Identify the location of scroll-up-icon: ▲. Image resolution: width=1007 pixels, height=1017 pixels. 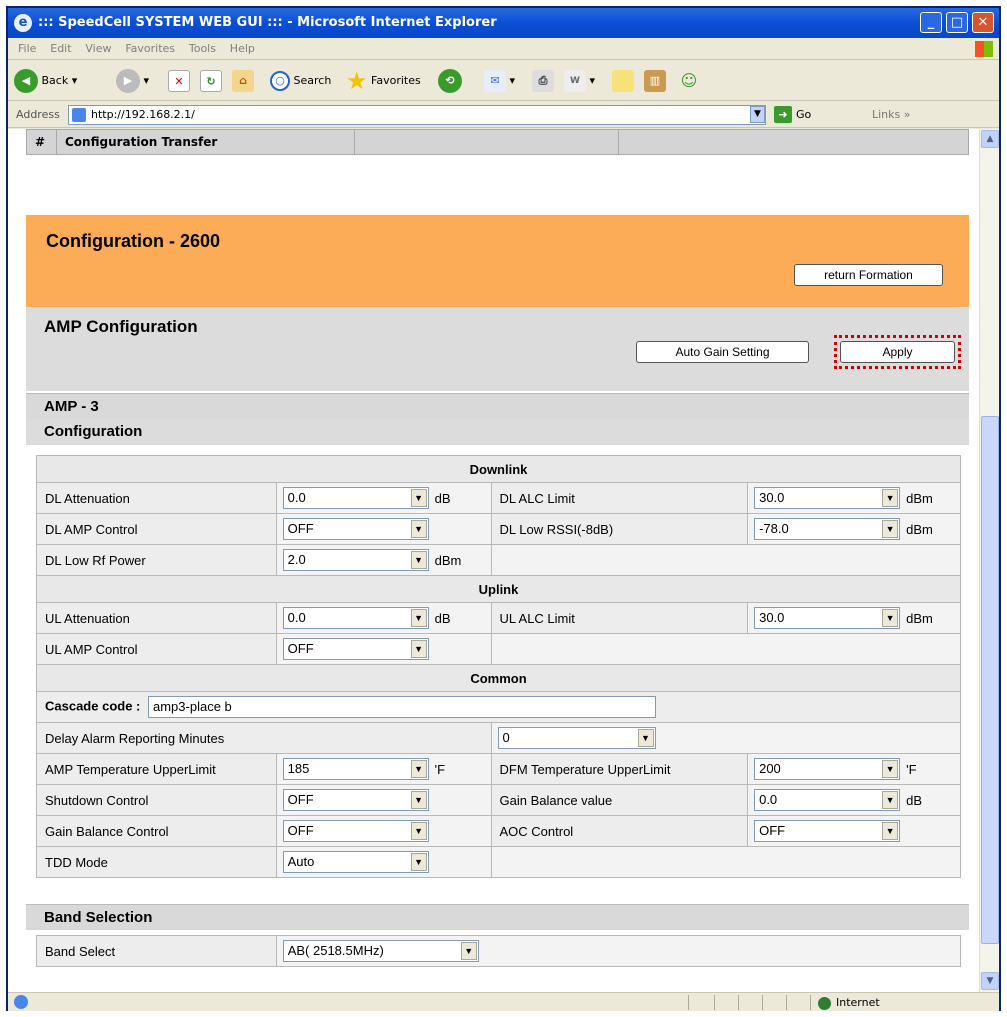
(990, 139).